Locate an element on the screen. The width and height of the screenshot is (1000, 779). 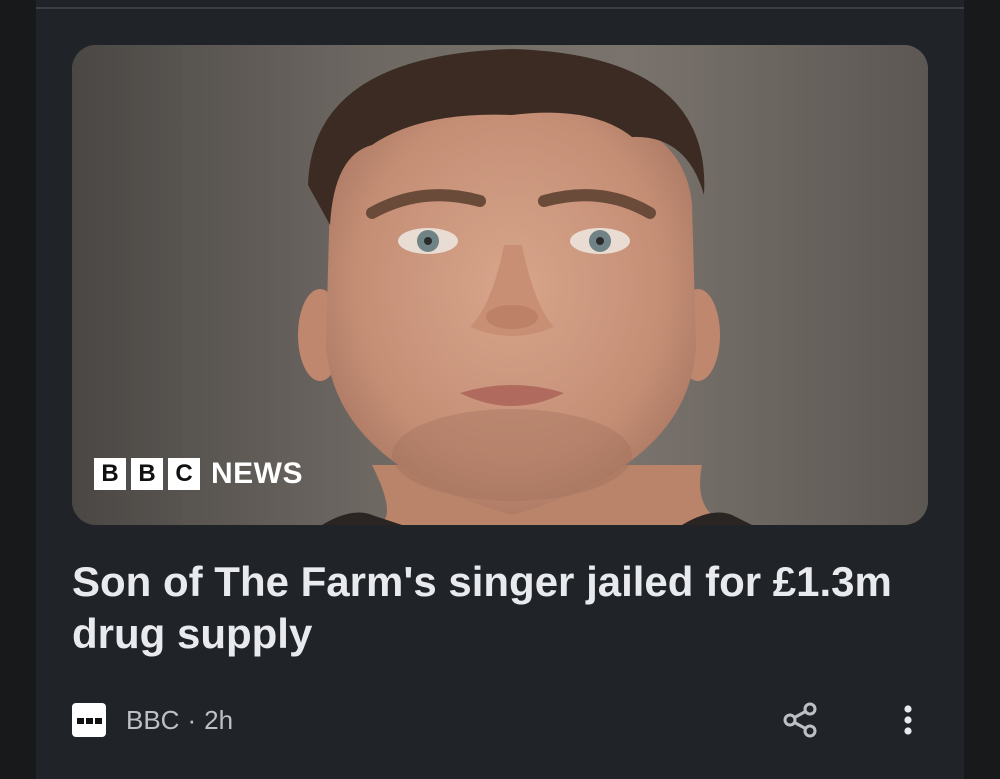
source-name: BBC is located at coordinates (152, 720).